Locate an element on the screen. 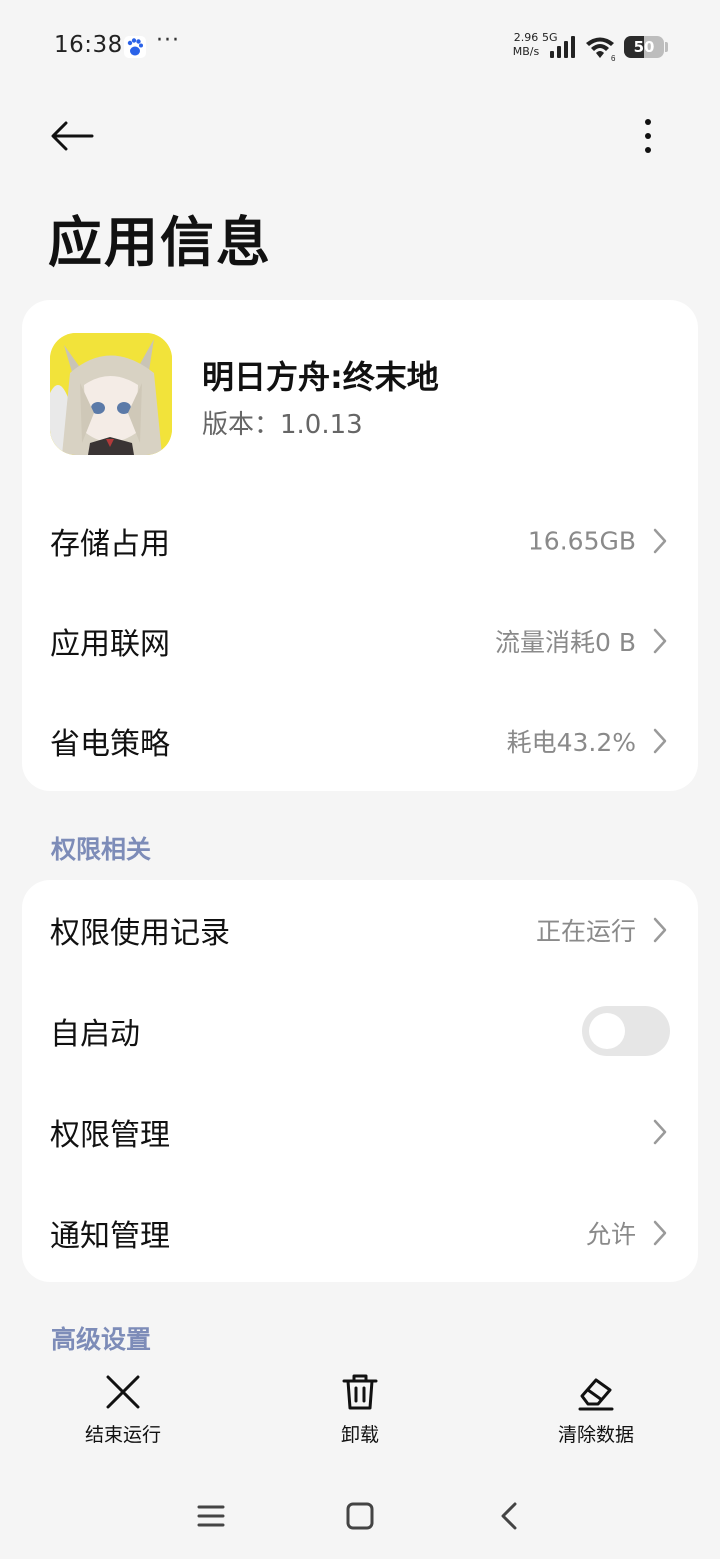  clear-data-label: 清除数据 is located at coordinates (595, 1435).